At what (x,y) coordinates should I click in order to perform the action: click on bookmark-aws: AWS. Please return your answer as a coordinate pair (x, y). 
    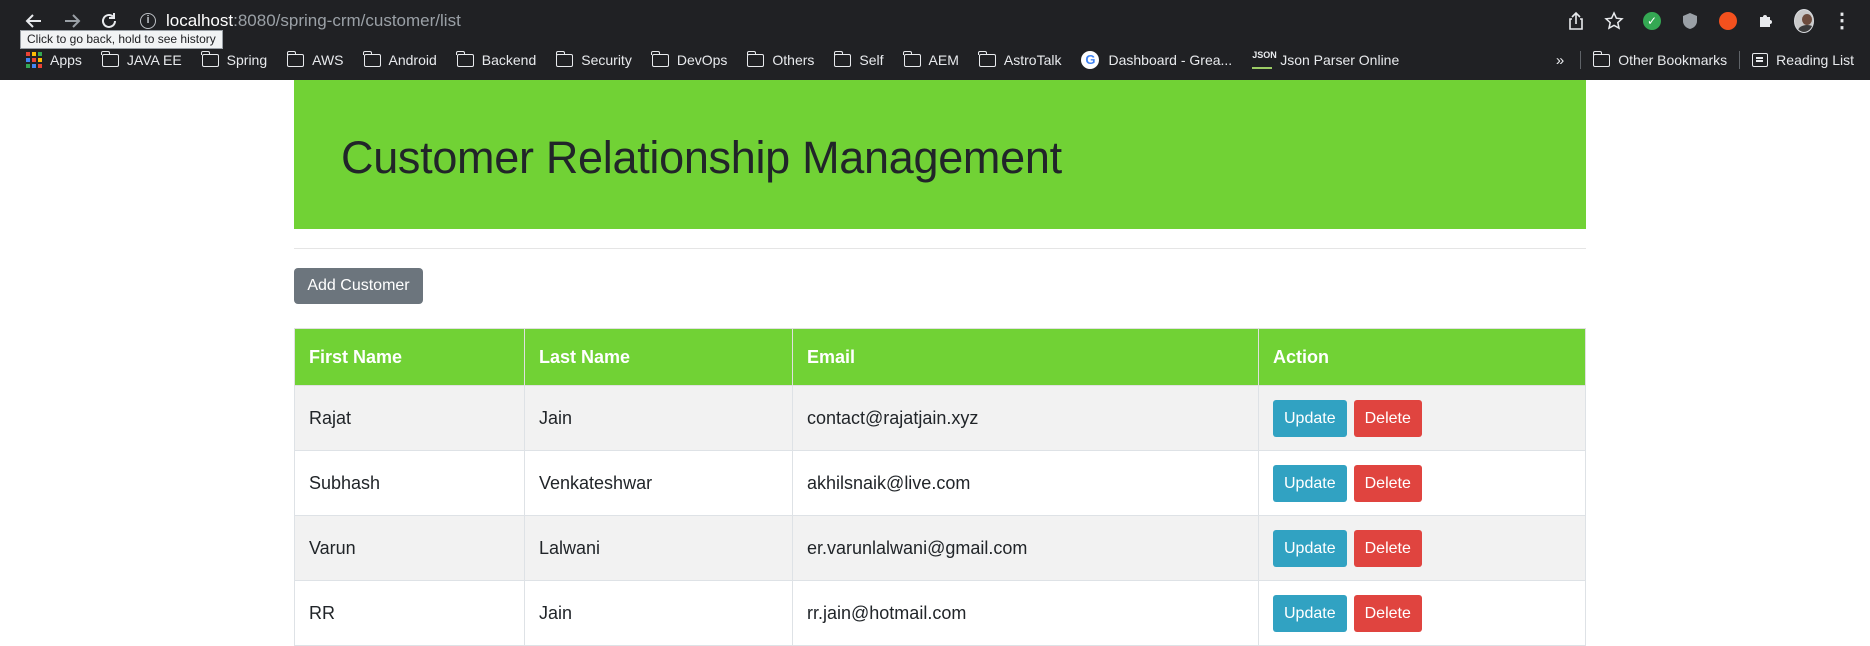
    Looking at the image, I should click on (315, 59).